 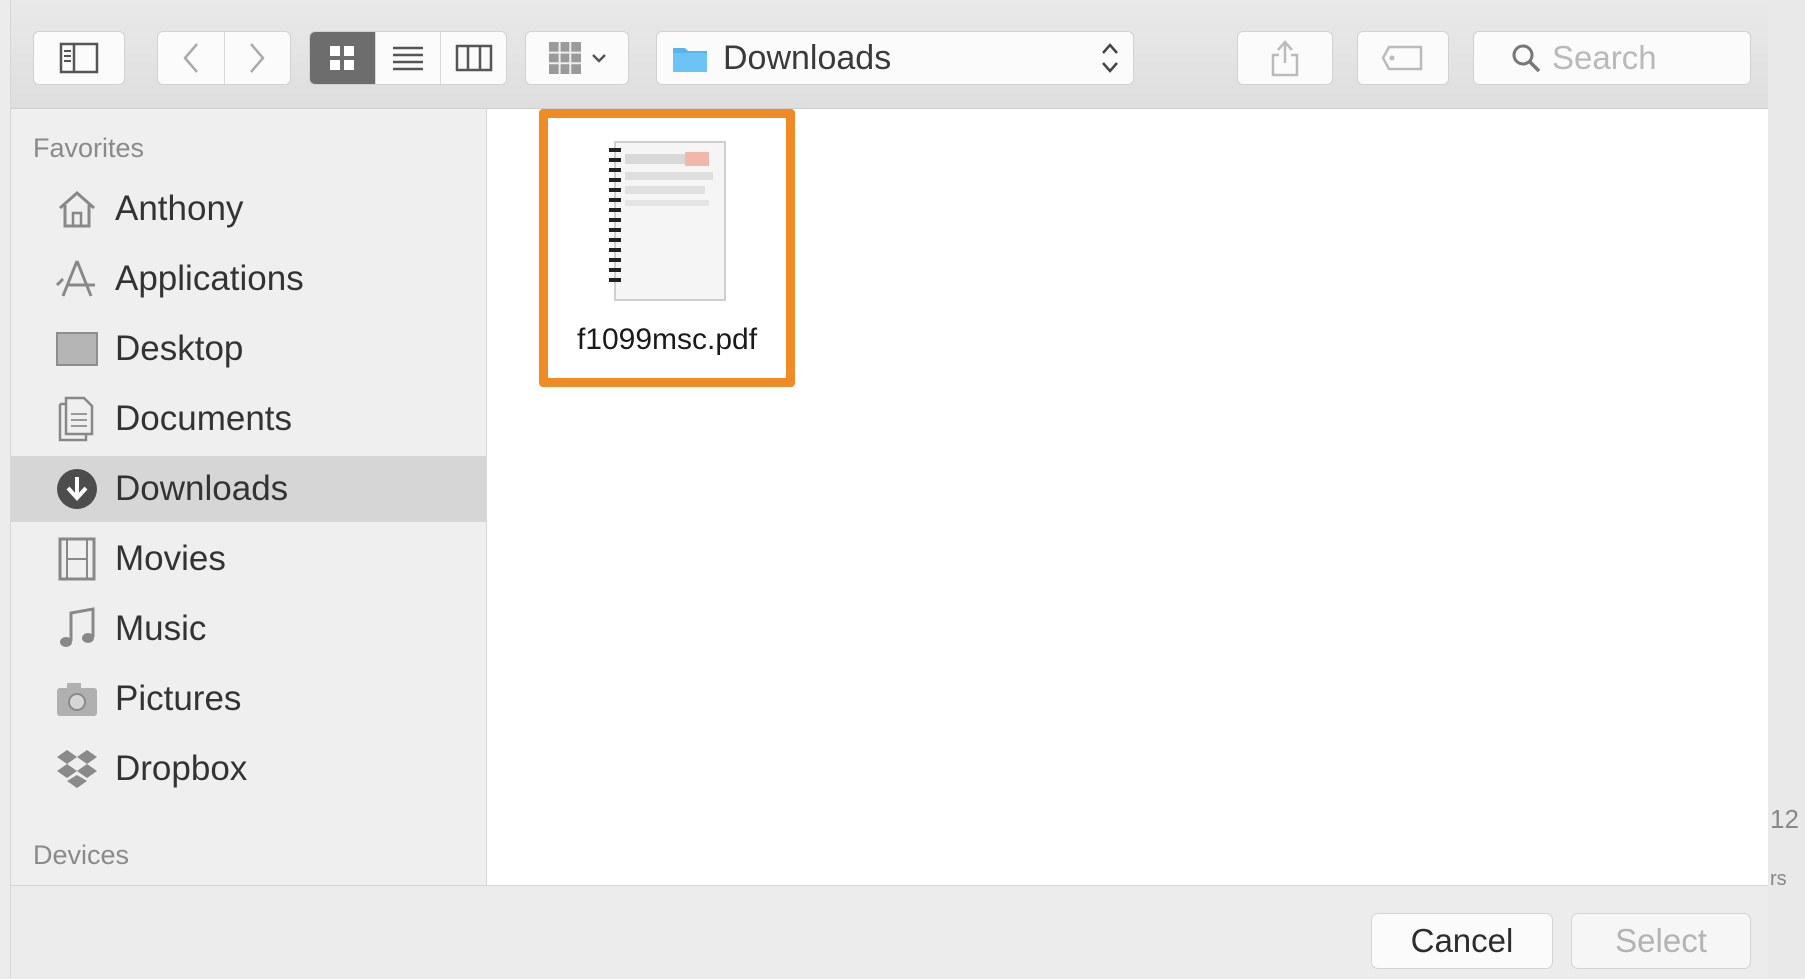 What do you see at coordinates (77, 629) in the screenshot?
I see `music-icon` at bounding box center [77, 629].